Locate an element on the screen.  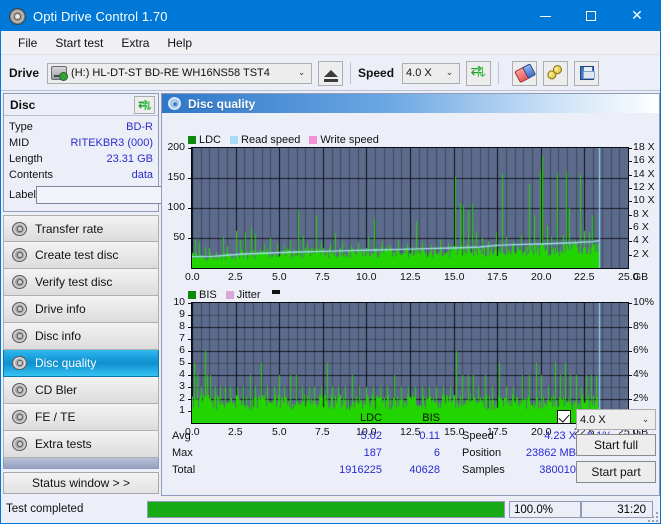
sidebar-item-verify-test-disc: Verify test disc is located at coordinates (81, 282).